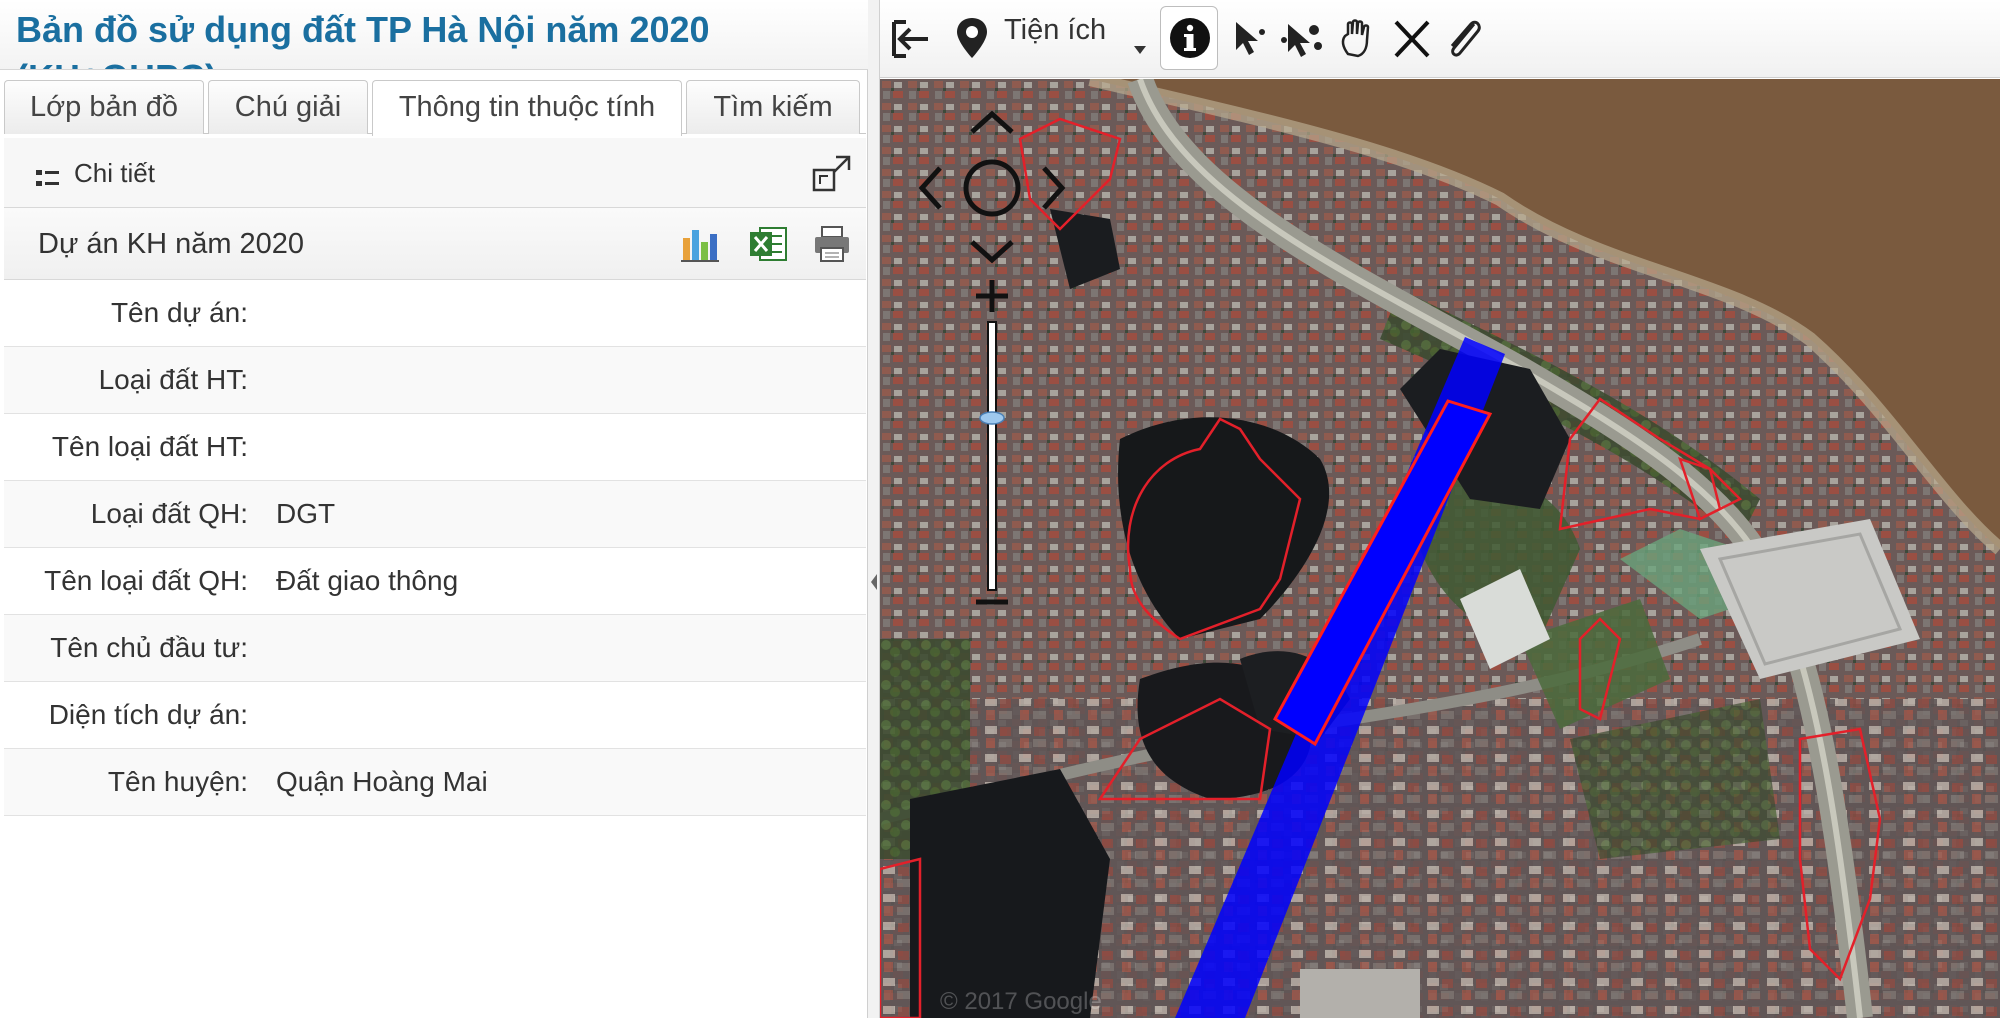  I want to click on map-pin-icon, so click(972, 39).